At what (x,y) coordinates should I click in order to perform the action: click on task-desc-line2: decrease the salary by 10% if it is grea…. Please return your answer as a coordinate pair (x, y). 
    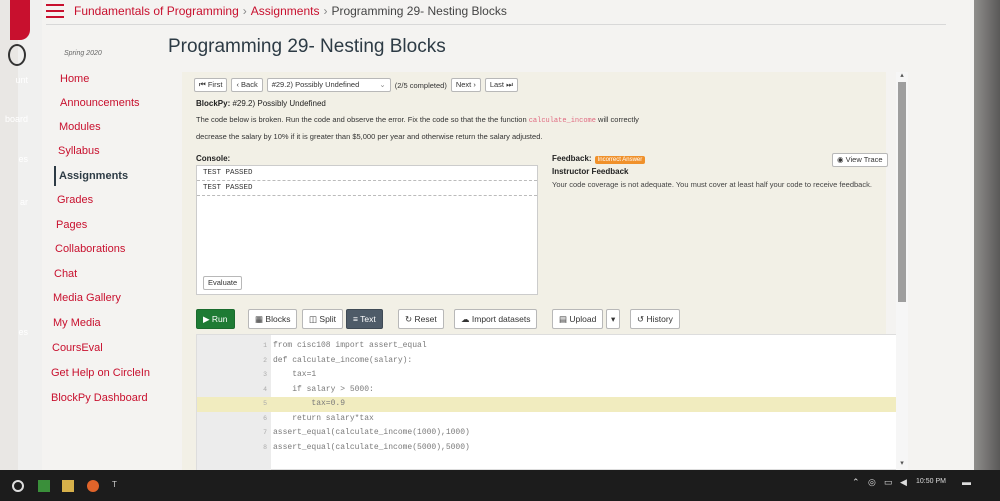
    Looking at the image, I should click on (369, 136).